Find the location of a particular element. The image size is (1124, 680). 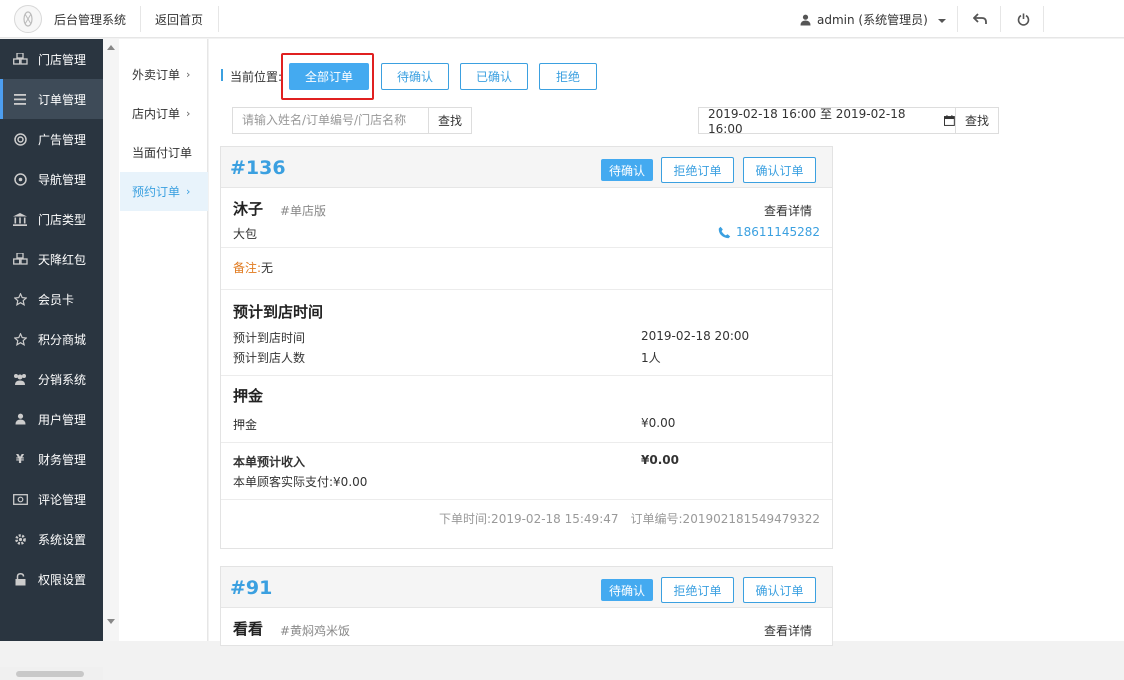

scrollbar-thumb is located at coordinates (50, 674).